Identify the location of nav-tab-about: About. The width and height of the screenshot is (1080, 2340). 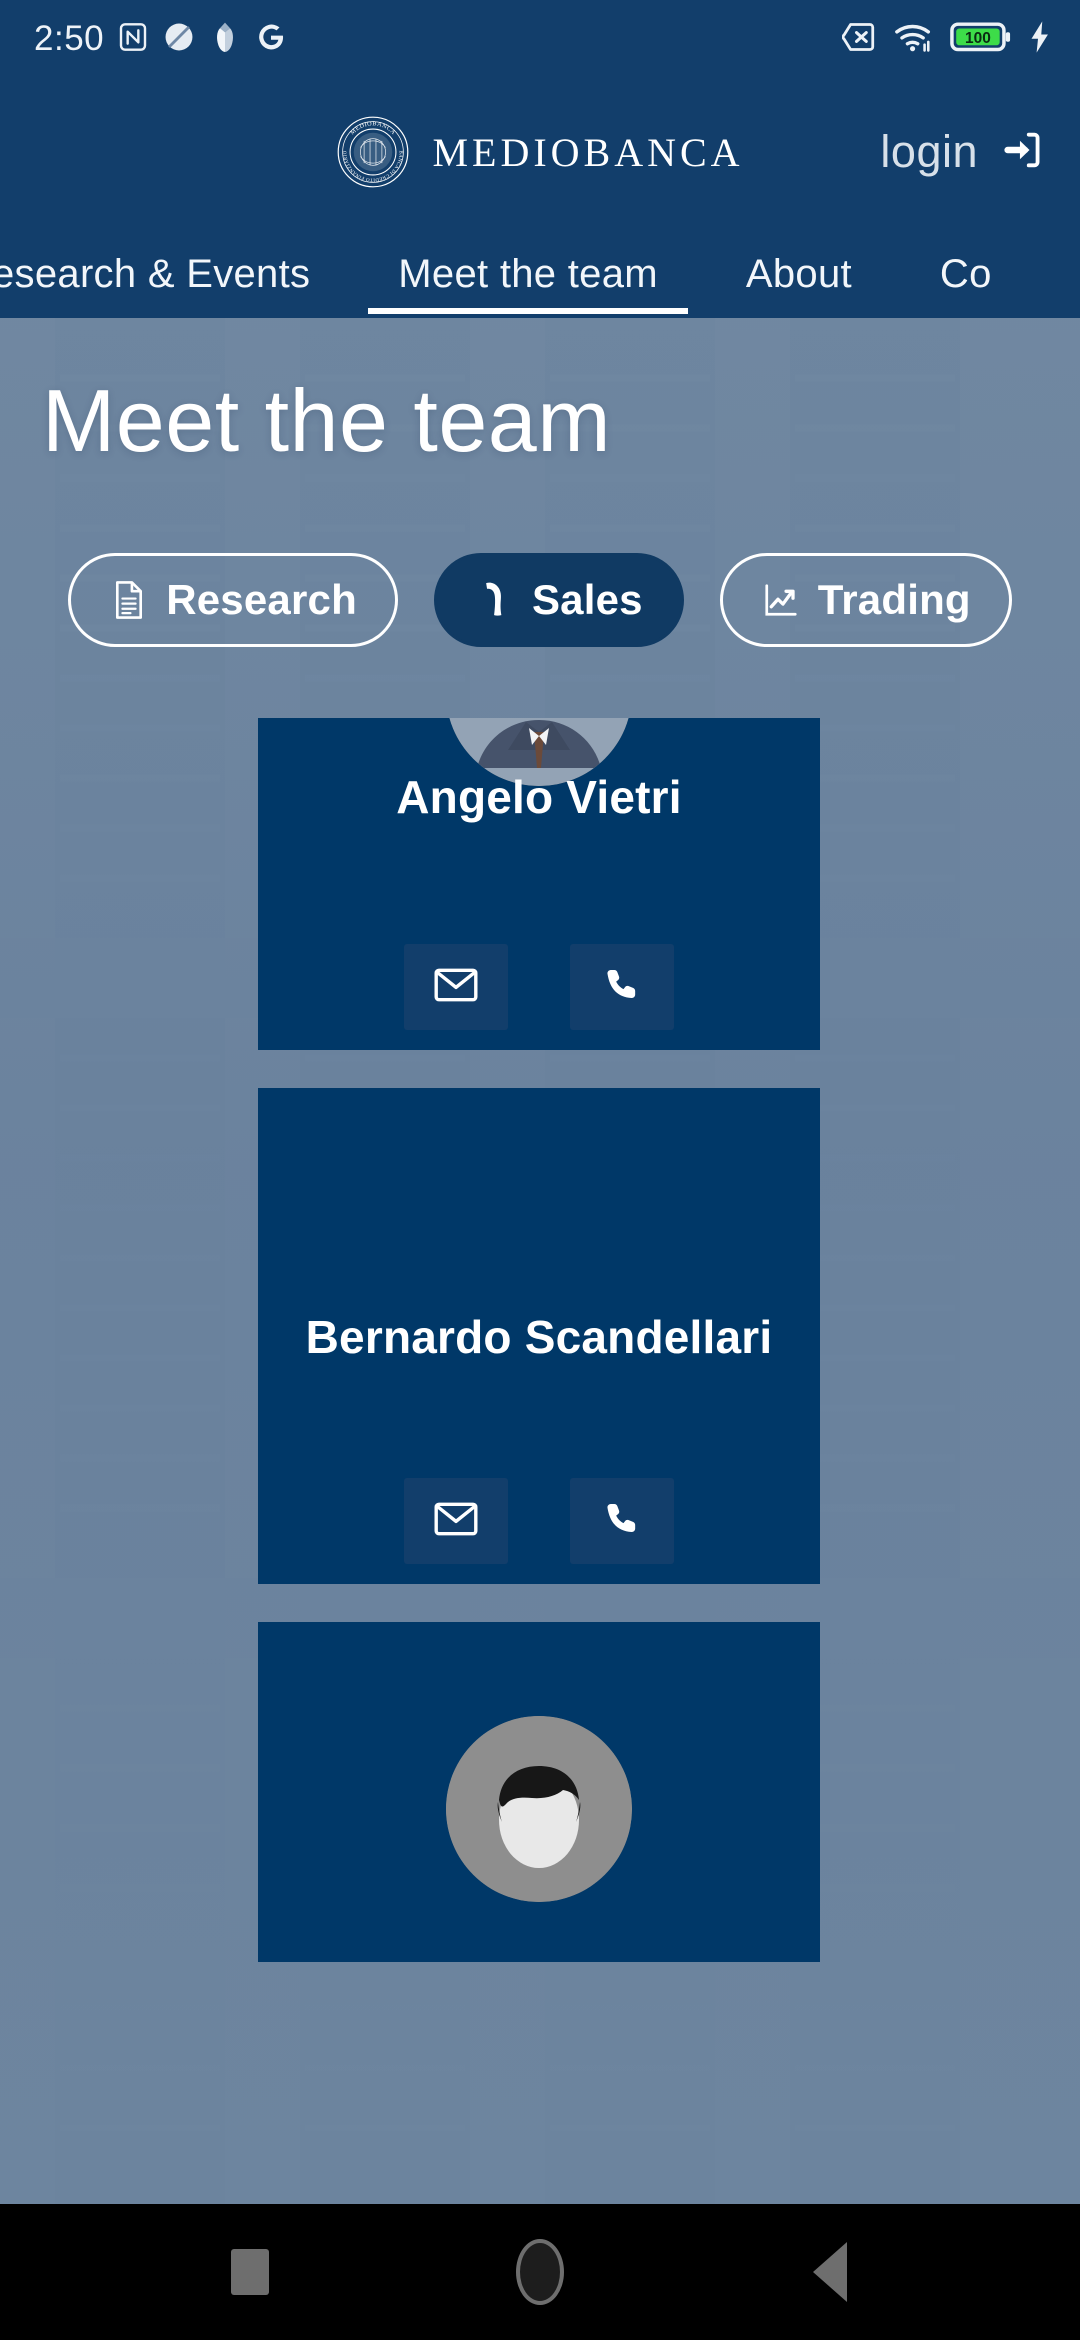
(799, 272).